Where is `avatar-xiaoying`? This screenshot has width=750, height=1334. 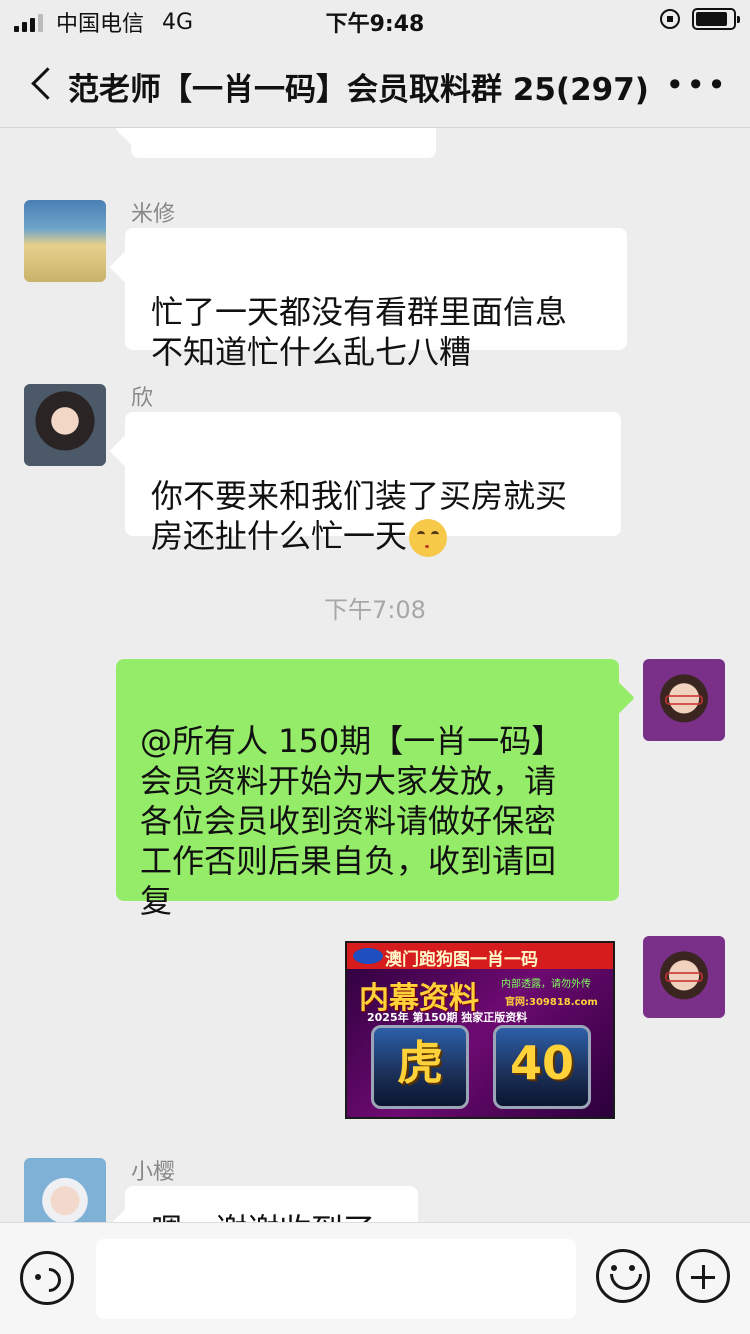
avatar-xiaoying is located at coordinates (65, 1190).